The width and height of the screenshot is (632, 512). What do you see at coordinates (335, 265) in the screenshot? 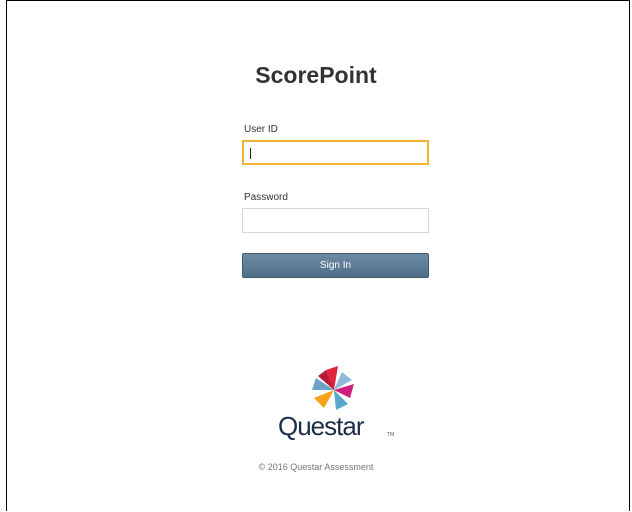
I see `sign-in-button: Sign In` at bounding box center [335, 265].